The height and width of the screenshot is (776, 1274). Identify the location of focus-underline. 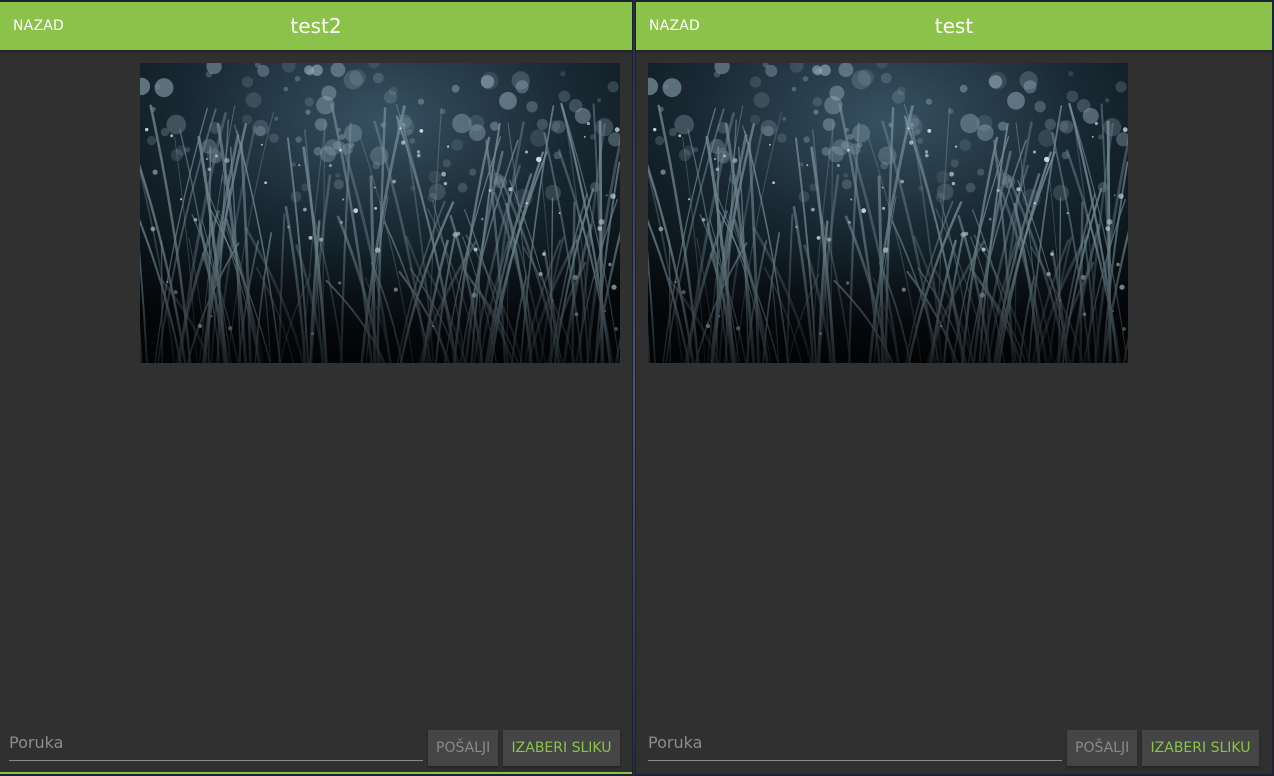
(316, 773).